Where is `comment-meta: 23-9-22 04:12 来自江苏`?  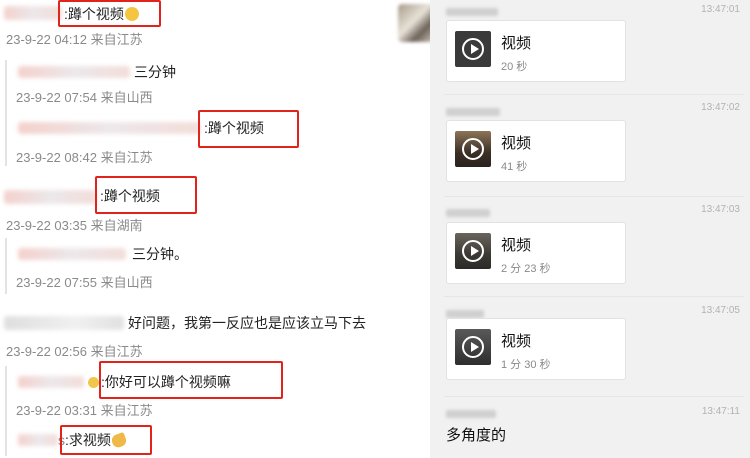 comment-meta: 23-9-22 04:12 来自江苏 is located at coordinates (74, 39).